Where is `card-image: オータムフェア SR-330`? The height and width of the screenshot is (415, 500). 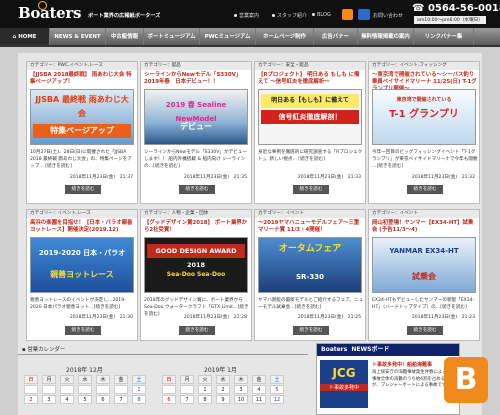 card-image: オータムフェア SR-330 is located at coordinates (310, 265).